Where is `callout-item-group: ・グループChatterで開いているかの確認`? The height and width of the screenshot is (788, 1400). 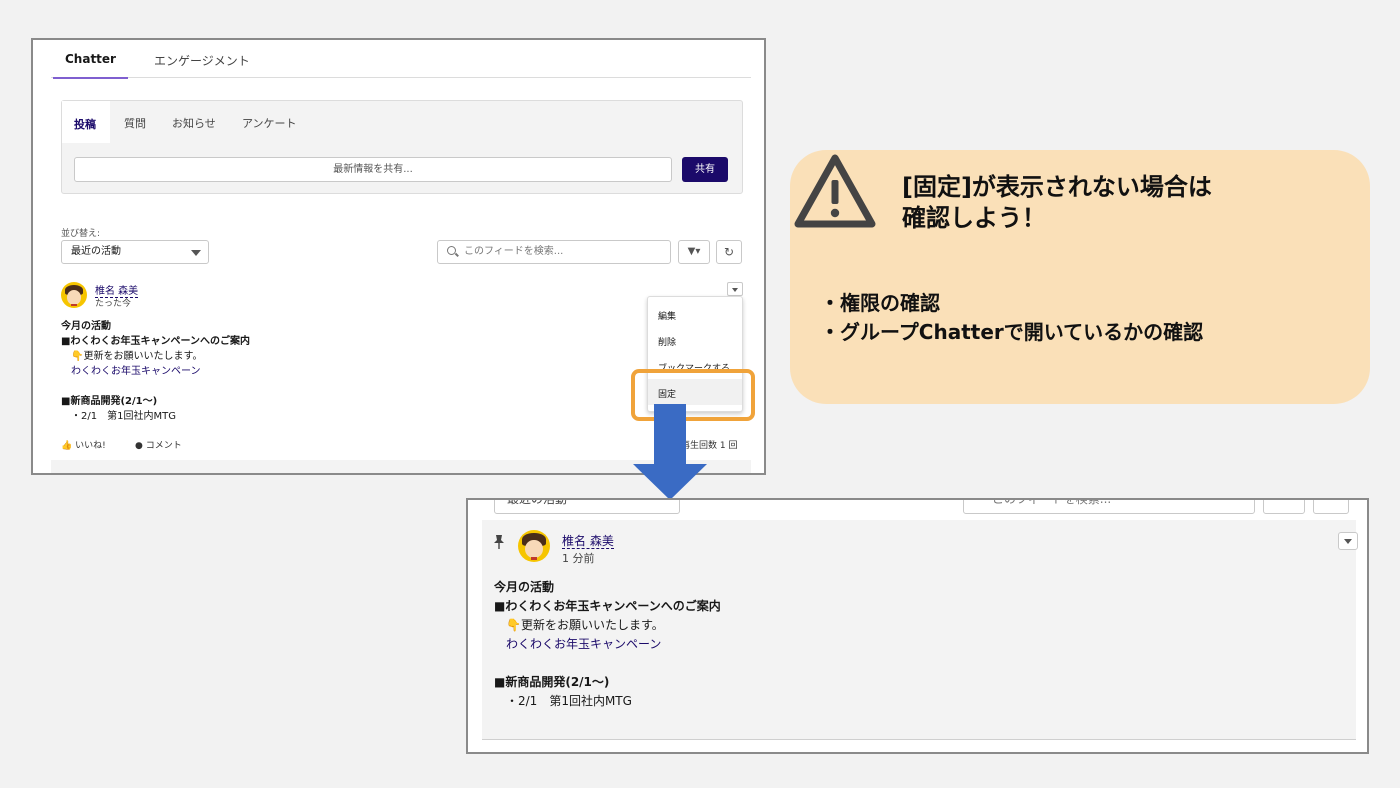 callout-item-group: ・グループChatterで開いているかの確認 is located at coordinates (1012, 332).